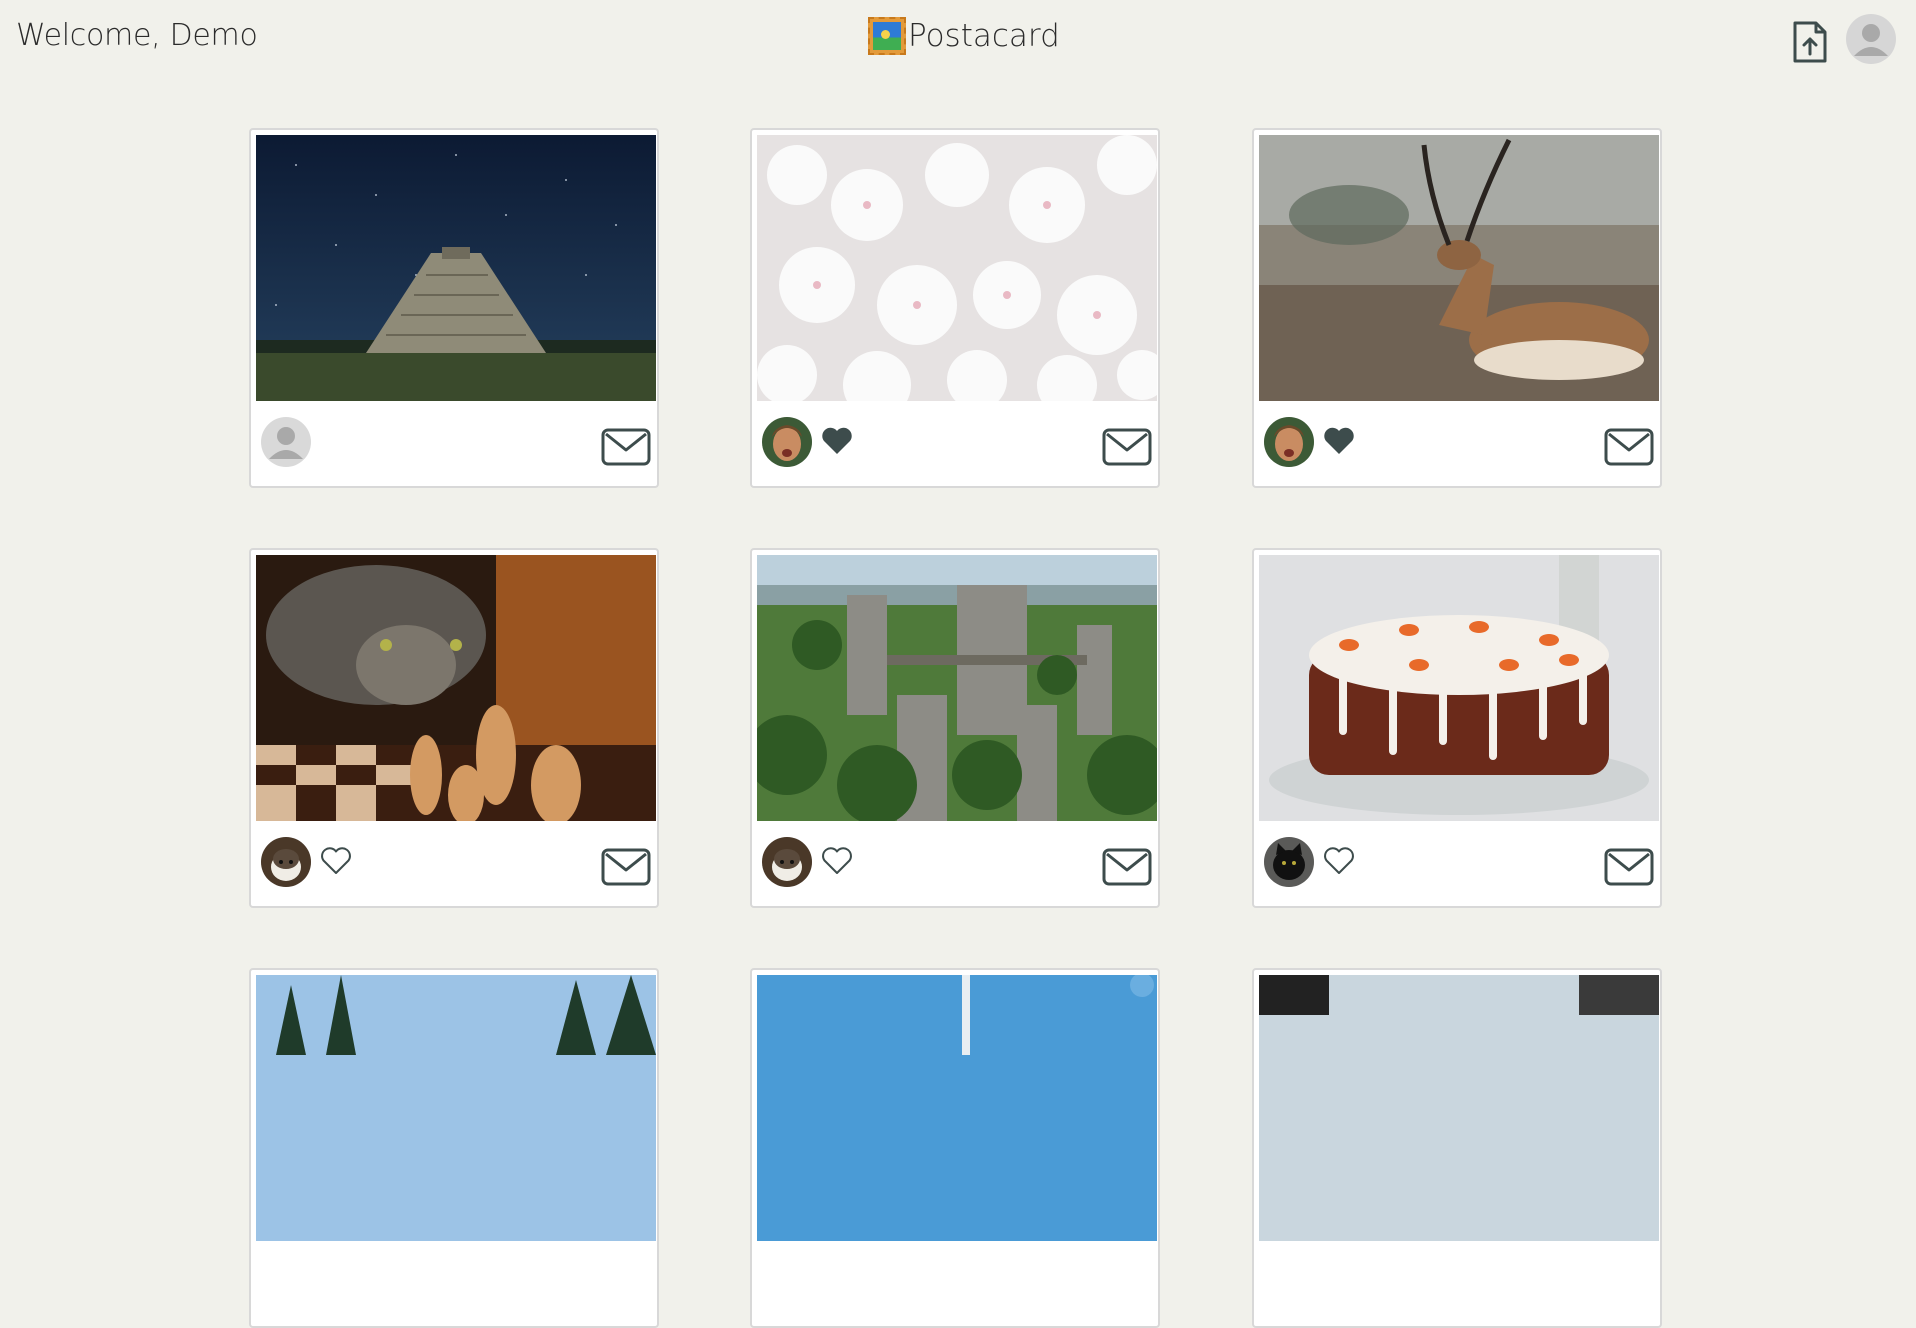 The width and height of the screenshot is (1916, 1328). I want to click on top-bar: Welcome, Demo Postacard, so click(958, 40).